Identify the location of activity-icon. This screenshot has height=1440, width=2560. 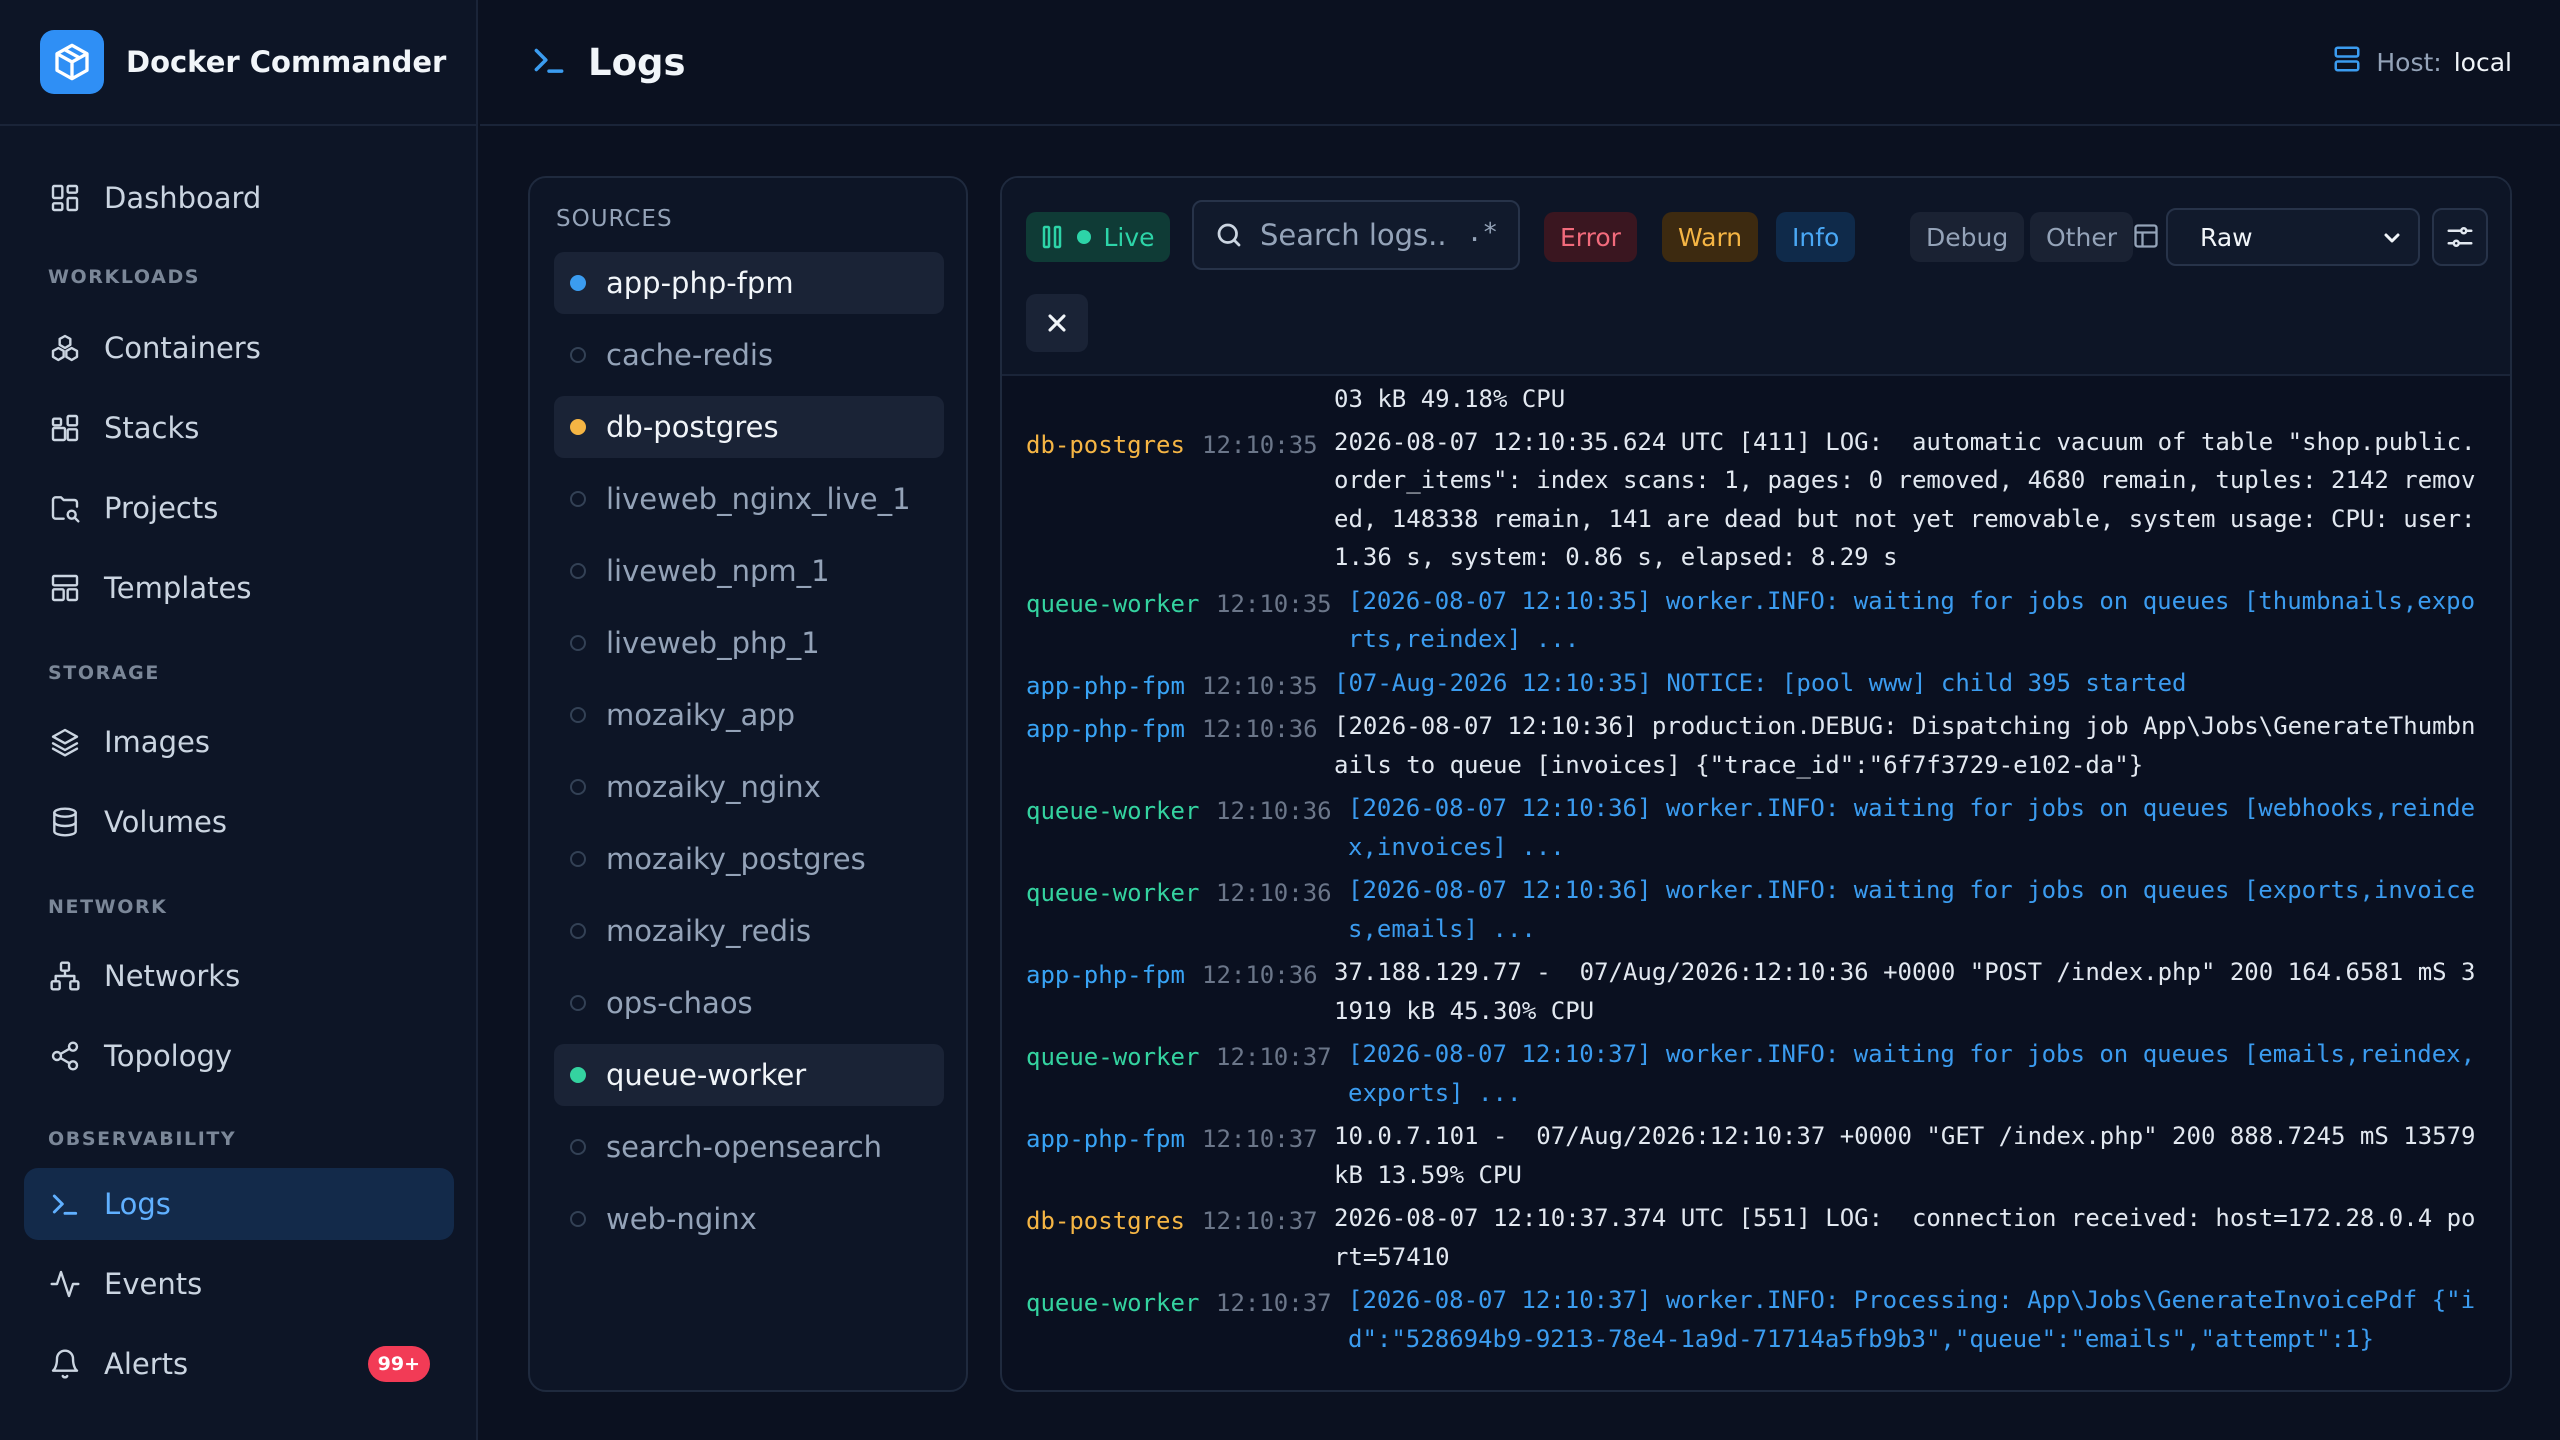
(65, 1284).